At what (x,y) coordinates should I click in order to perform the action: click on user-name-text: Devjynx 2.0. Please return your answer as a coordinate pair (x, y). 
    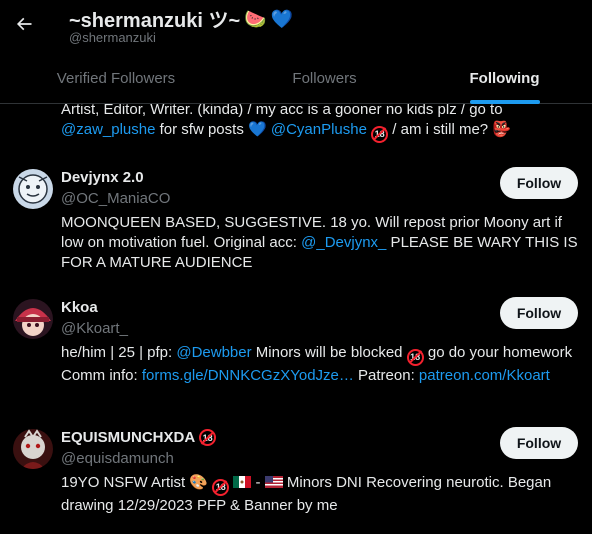
    Looking at the image, I should click on (102, 177).